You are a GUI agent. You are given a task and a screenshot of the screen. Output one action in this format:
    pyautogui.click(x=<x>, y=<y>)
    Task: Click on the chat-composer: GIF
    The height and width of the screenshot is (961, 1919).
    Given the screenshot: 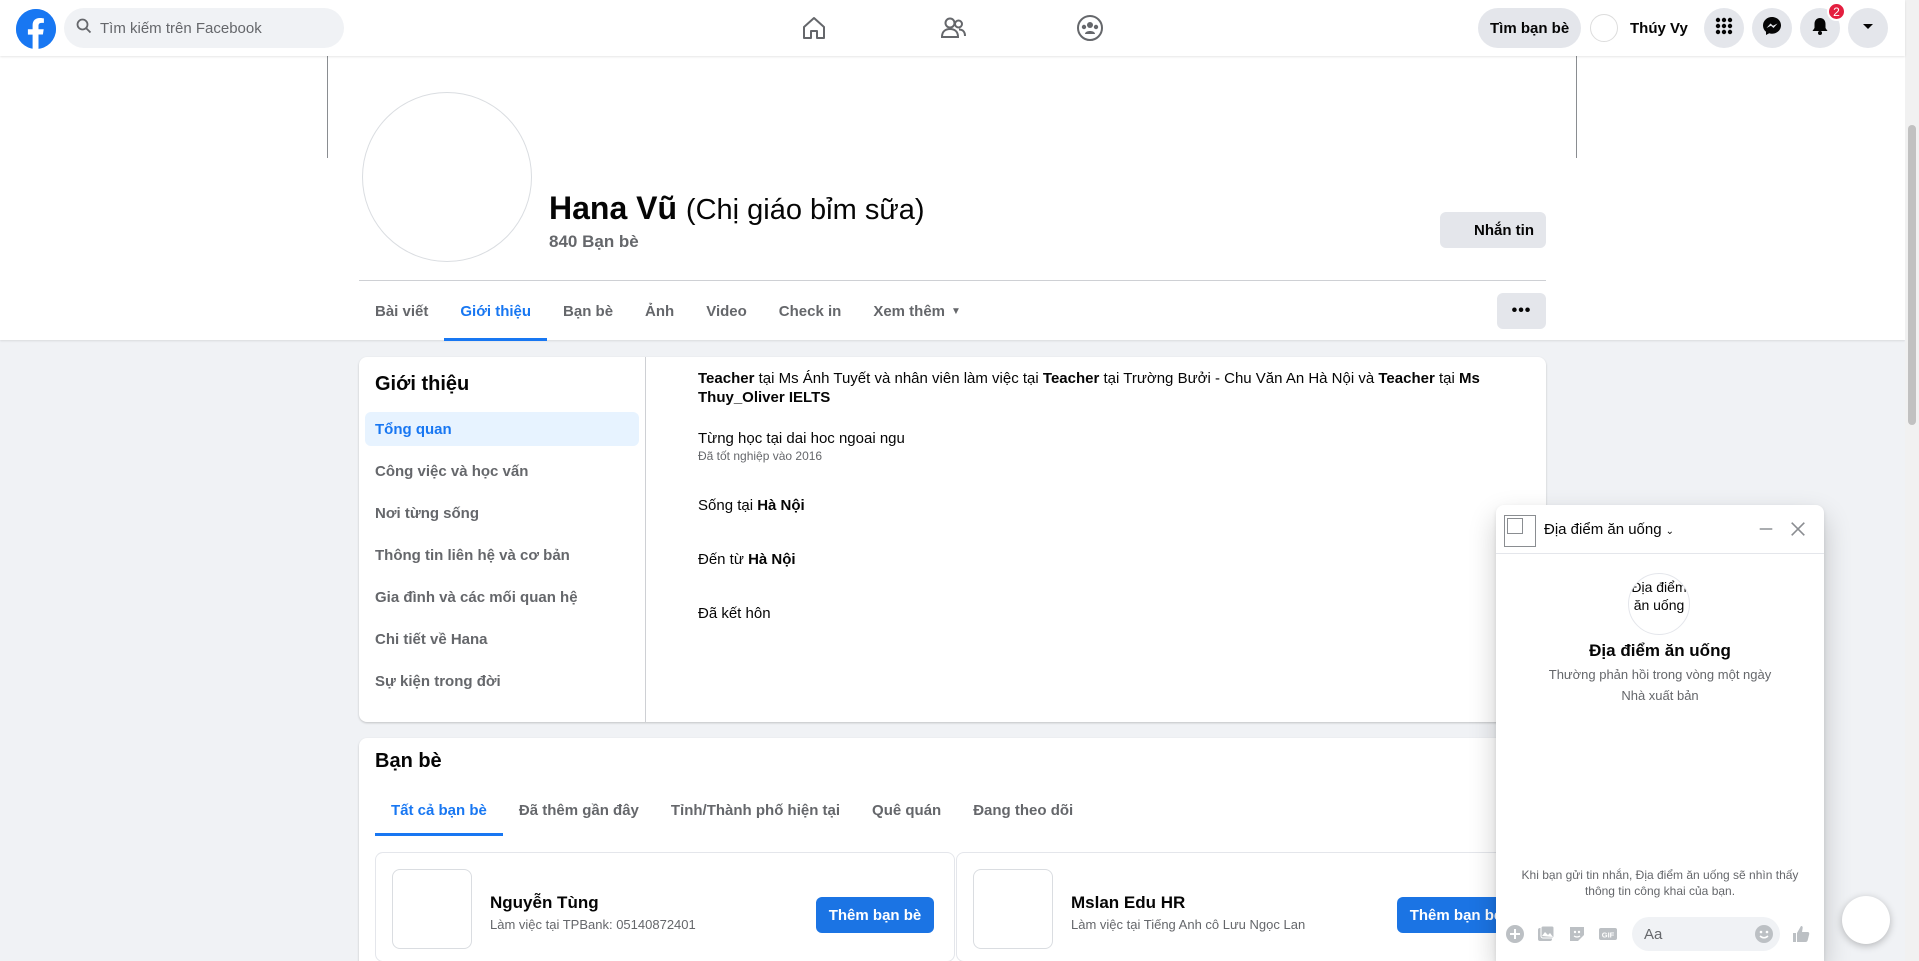 What is the action you would take?
    pyautogui.click(x=1660, y=933)
    